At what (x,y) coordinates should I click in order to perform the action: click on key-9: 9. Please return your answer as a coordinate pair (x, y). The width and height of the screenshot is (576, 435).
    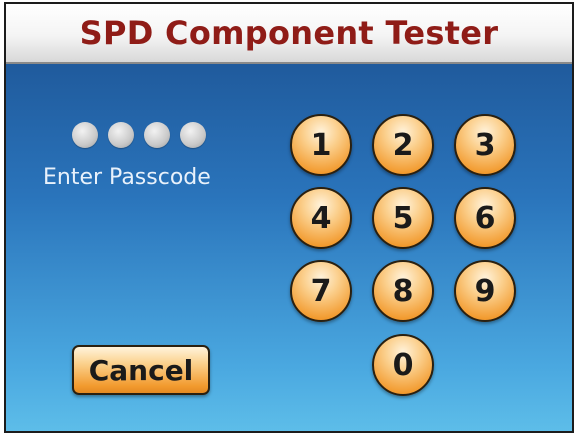
    Looking at the image, I should click on (485, 291).